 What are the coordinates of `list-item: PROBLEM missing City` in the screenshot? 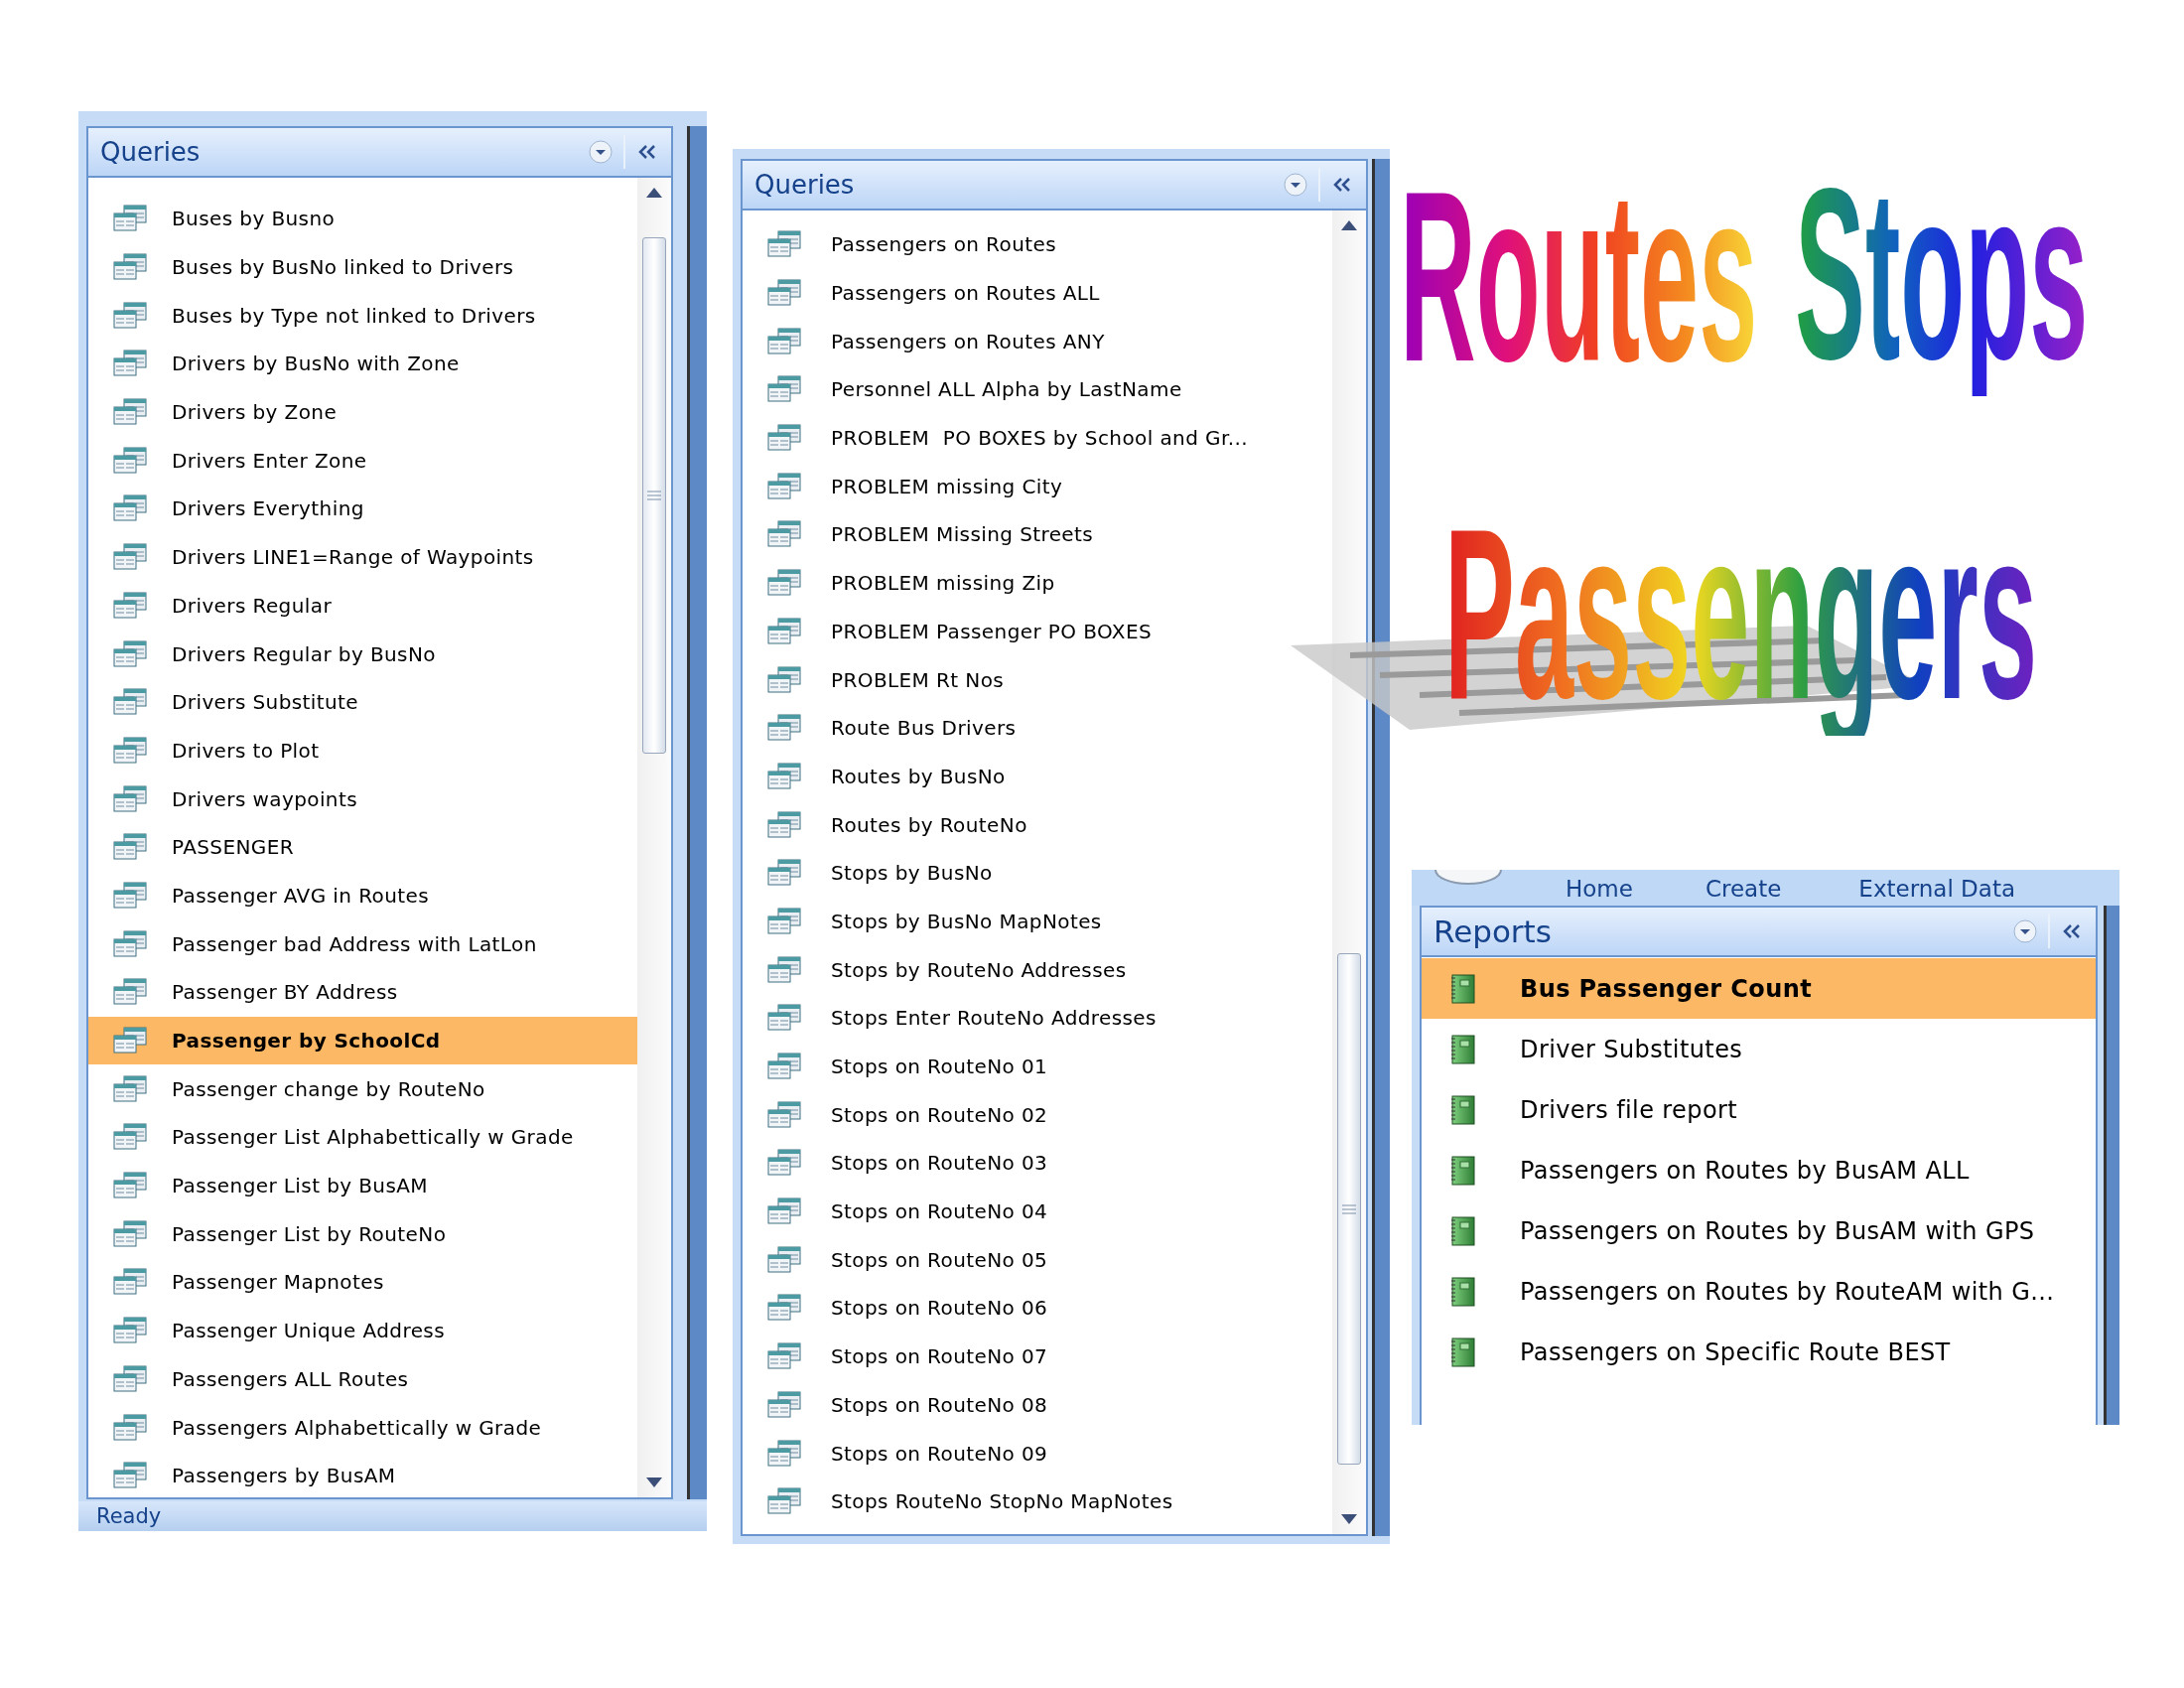 It's located at (1037, 486).